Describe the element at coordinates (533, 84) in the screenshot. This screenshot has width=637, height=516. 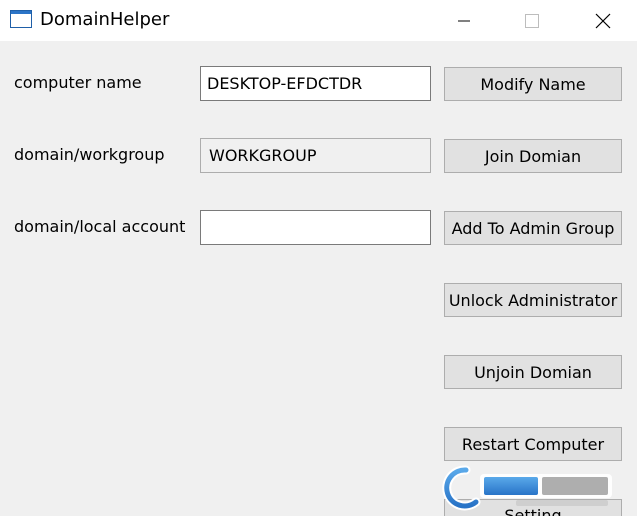
I see `modify-name-button: Modify Name` at that location.